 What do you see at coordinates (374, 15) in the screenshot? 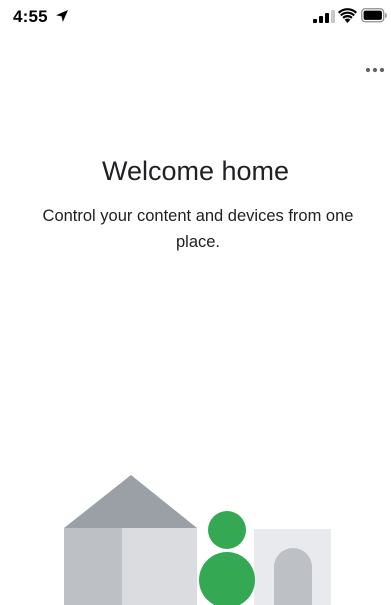
I see `battery-icon` at bounding box center [374, 15].